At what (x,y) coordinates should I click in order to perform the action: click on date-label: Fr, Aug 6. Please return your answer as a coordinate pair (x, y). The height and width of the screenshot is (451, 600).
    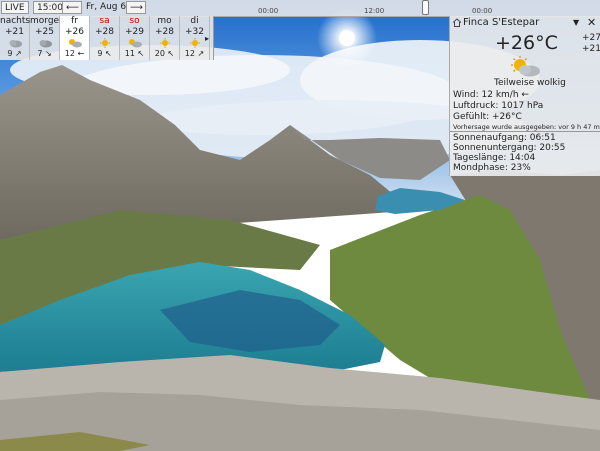
    Looking at the image, I should click on (106, 7).